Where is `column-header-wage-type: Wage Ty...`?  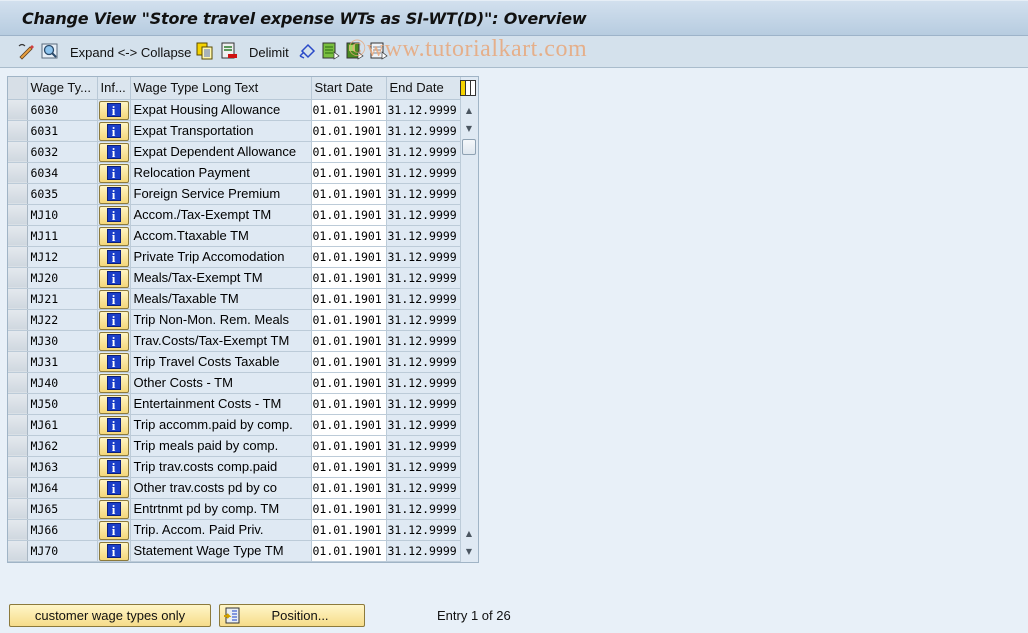 column-header-wage-type: Wage Ty... is located at coordinates (62, 88).